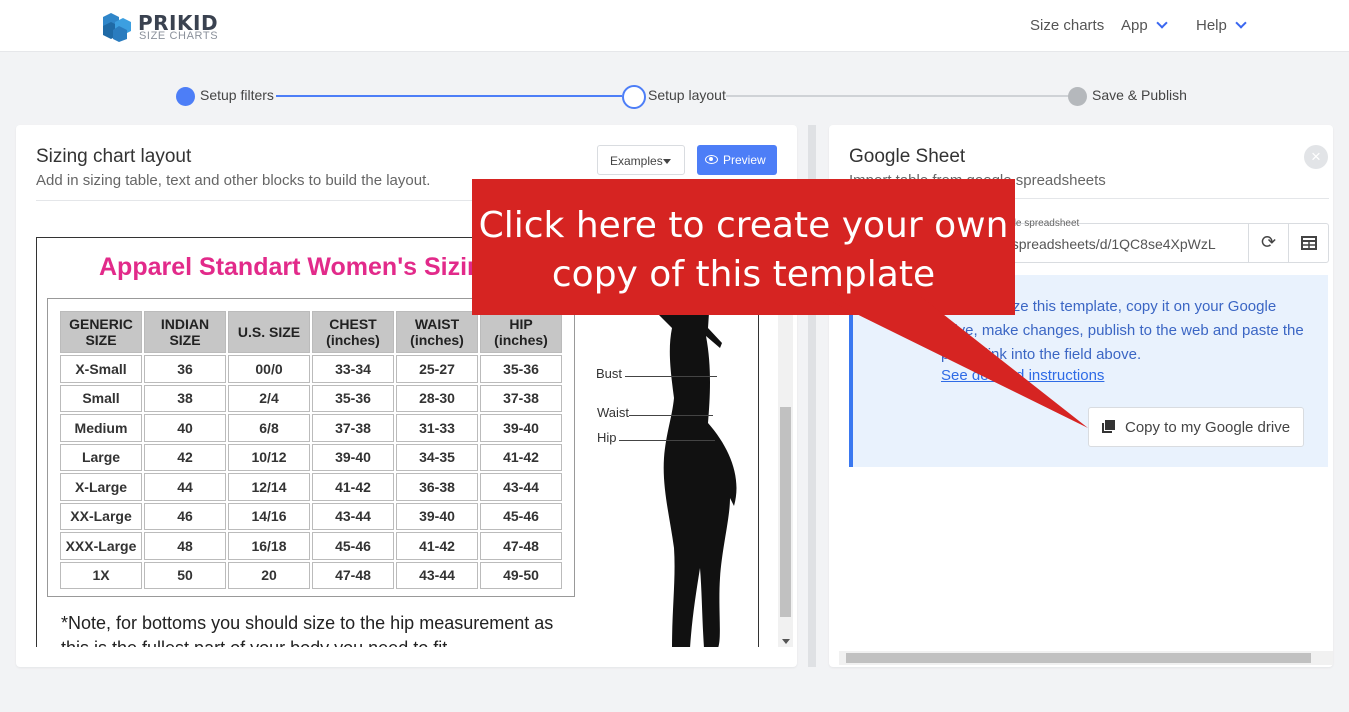  I want to click on sheet-panel-title: Google Sheet, so click(907, 156).